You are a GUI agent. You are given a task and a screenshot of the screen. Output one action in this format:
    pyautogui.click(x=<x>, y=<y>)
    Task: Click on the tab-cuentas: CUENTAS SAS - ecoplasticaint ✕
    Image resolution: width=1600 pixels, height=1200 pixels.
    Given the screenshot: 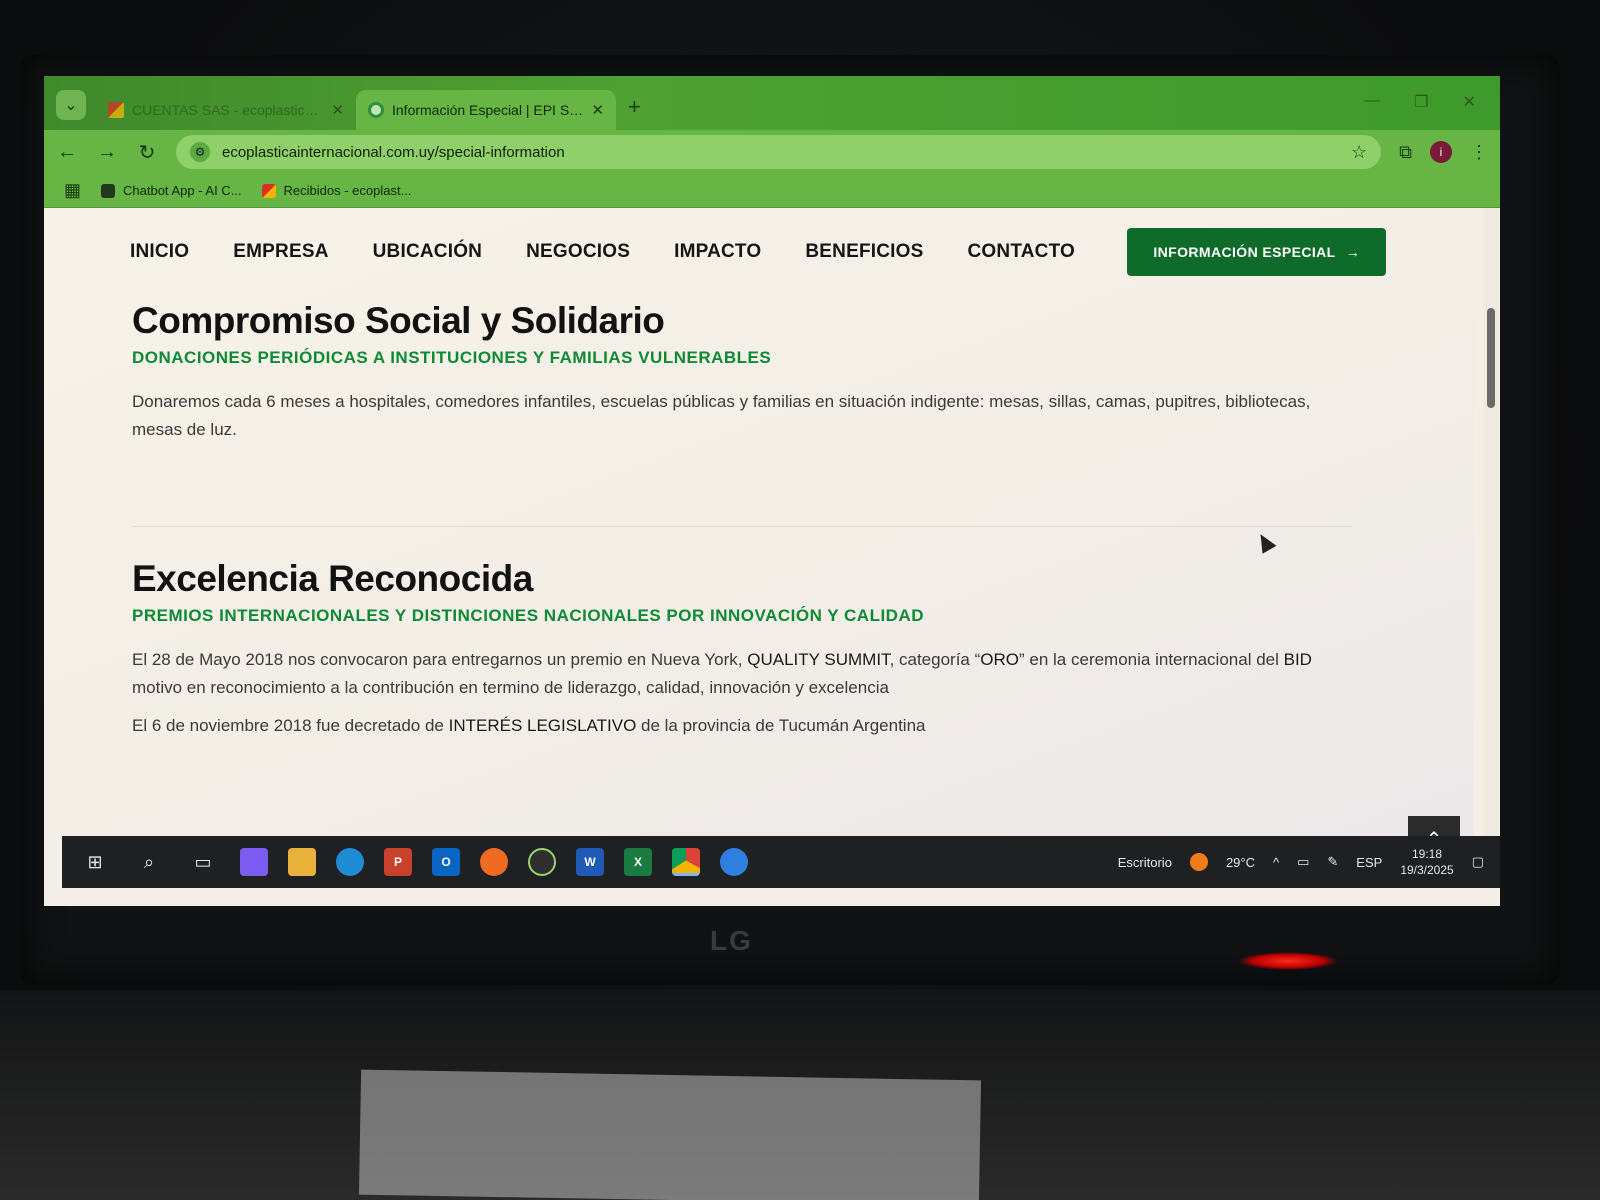 What is the action you would take?
    pyautogui.click(x=226, y=110)
    